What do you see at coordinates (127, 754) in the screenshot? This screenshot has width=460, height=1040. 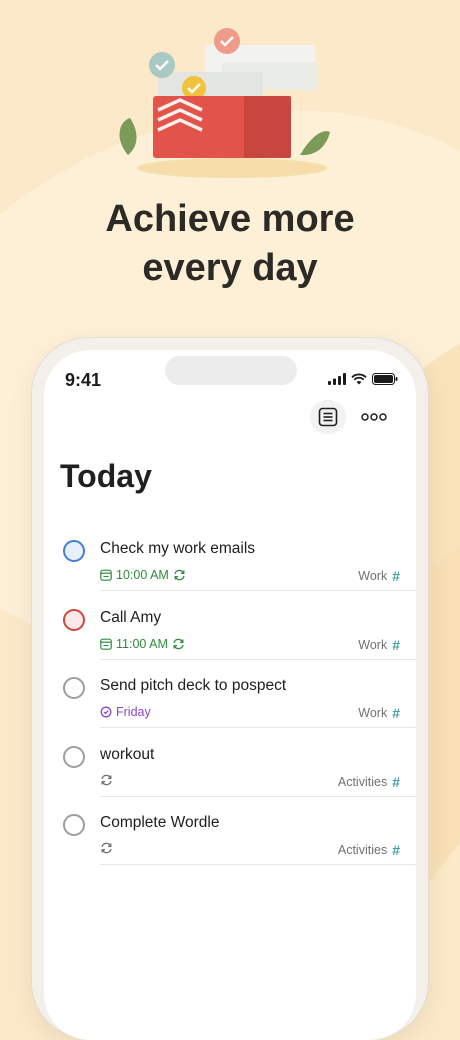 I see `task-name: workout` at bounding box center [127, 754].